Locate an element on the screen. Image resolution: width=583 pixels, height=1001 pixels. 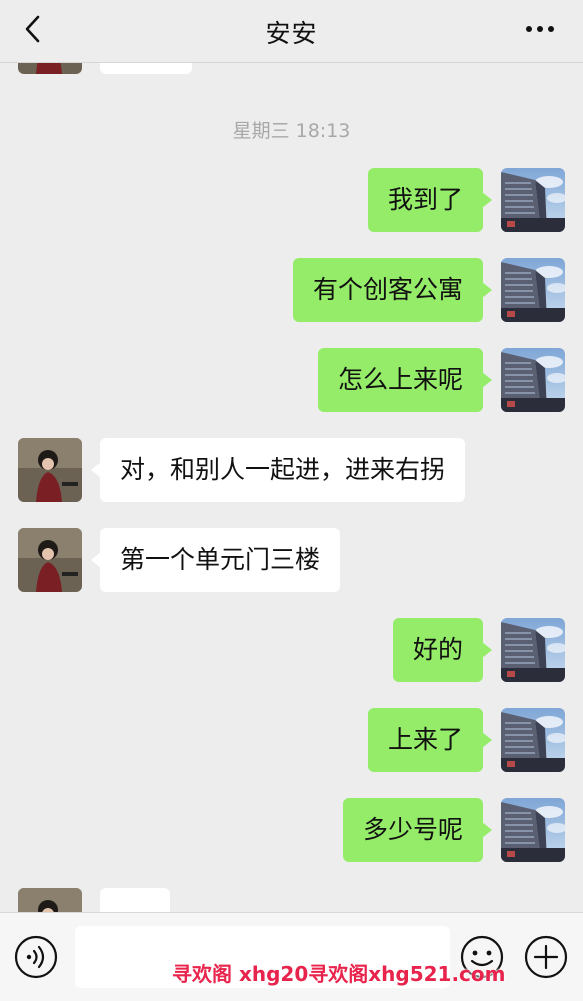
message-row: 有个创客公寓 is located at coordinates (291, 290).